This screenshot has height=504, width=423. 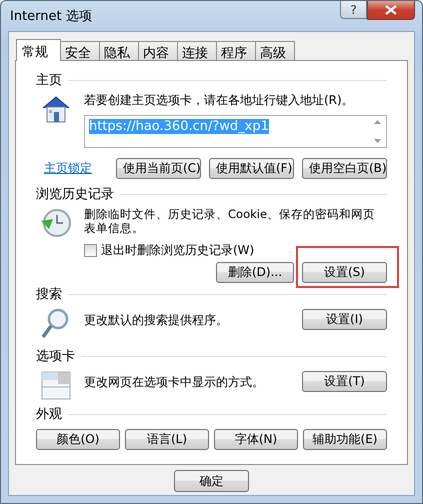 I want to click on tab: 常规, so click(x=38, y=50).